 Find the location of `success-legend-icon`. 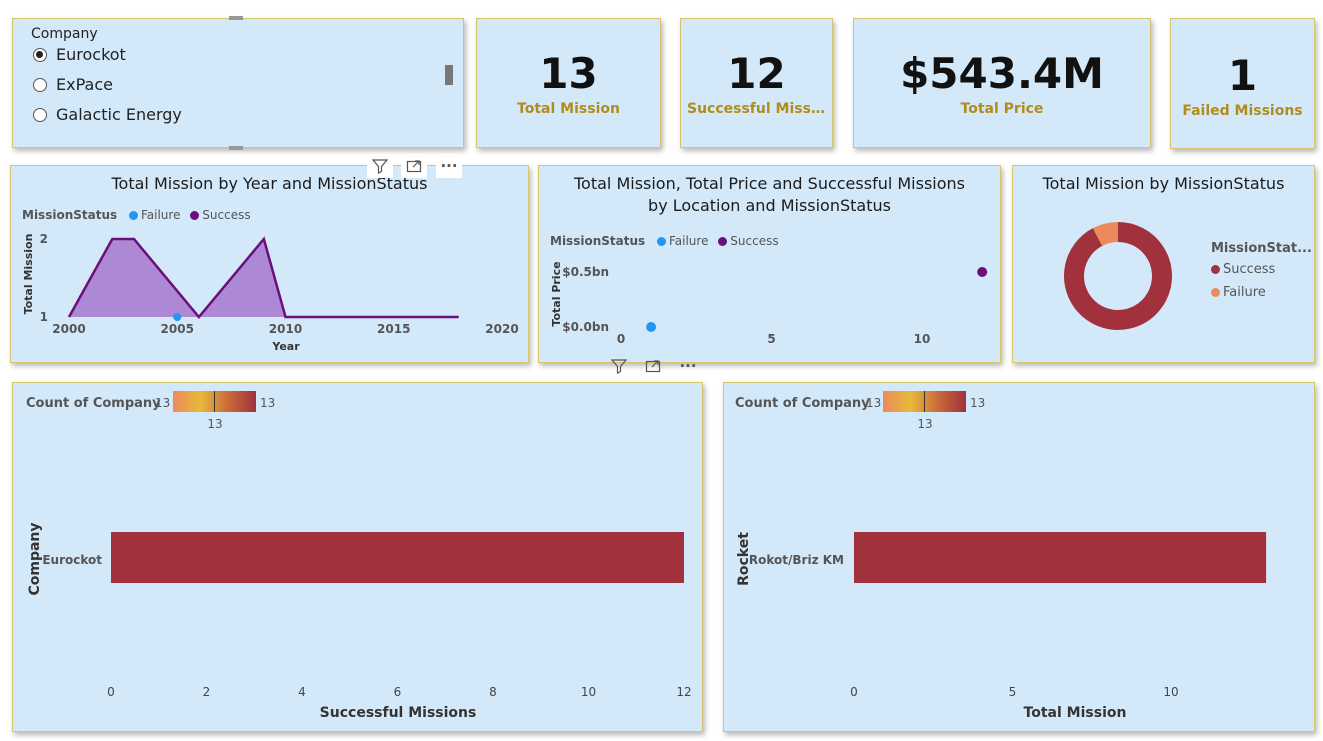

success-legend-icon is located at coordinates (1215, 269).